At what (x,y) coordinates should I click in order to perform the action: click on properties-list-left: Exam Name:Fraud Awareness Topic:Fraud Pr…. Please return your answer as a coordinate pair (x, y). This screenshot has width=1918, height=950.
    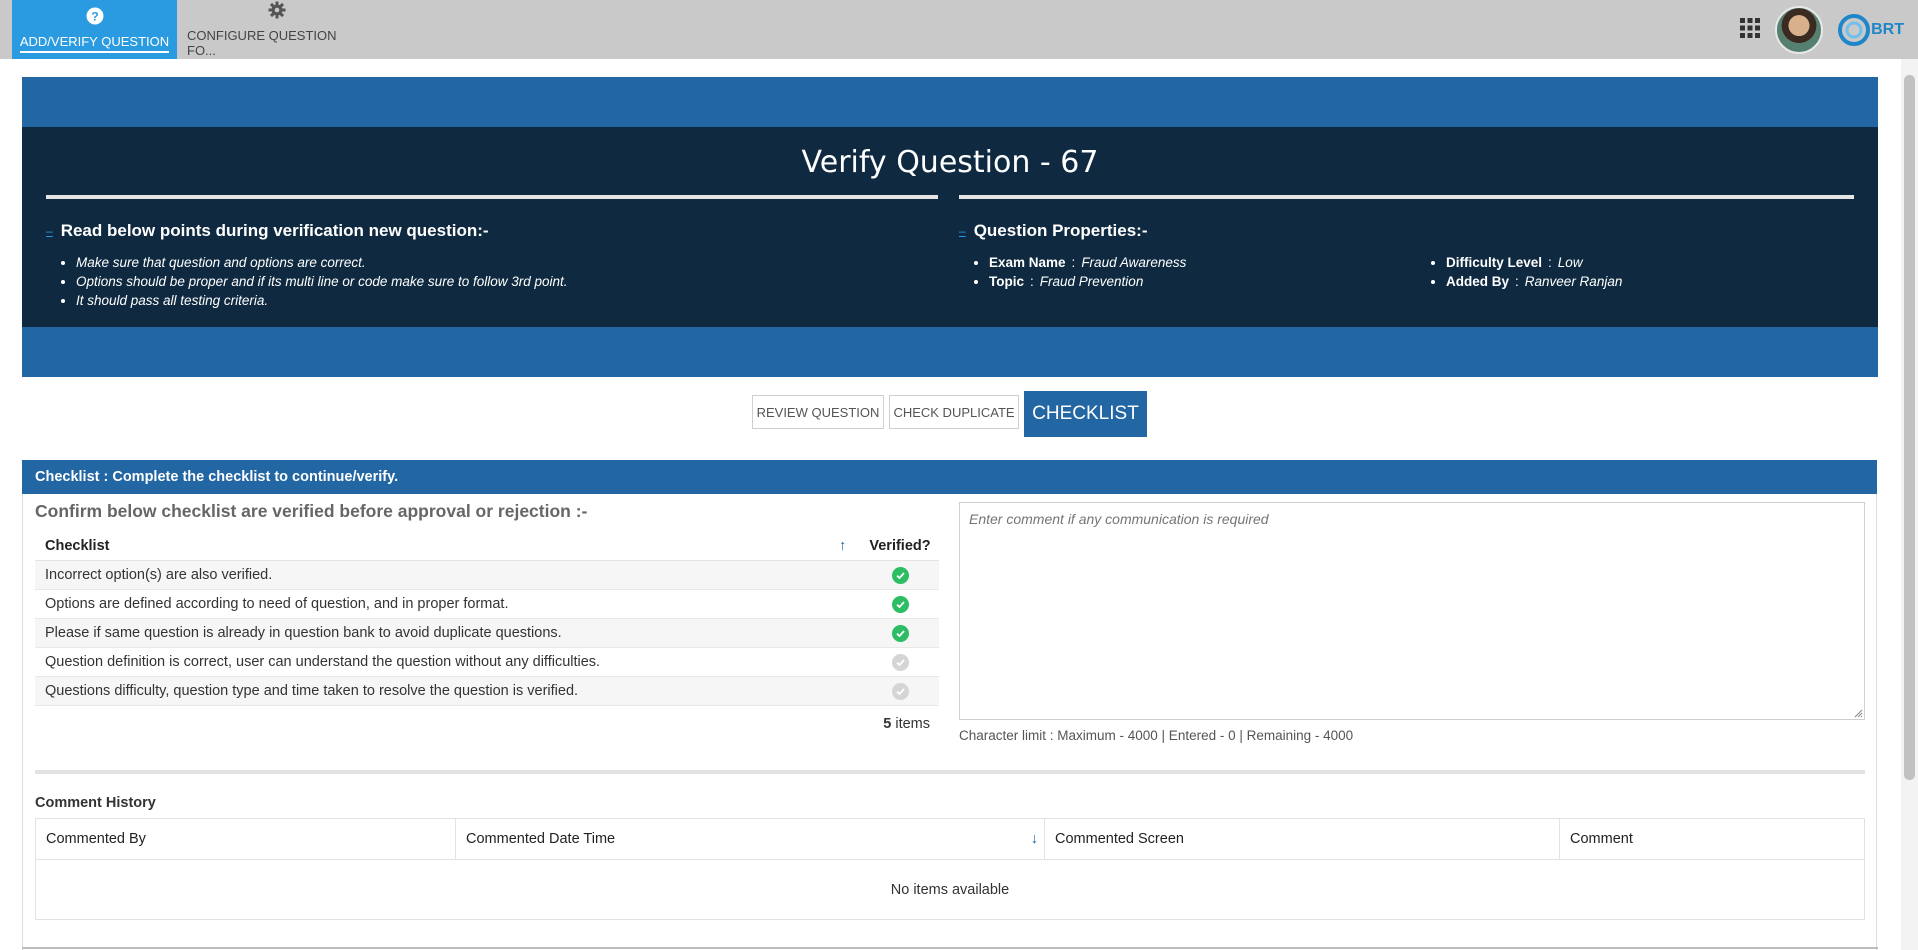
    Looking at the image, I should click on (1087, 272).